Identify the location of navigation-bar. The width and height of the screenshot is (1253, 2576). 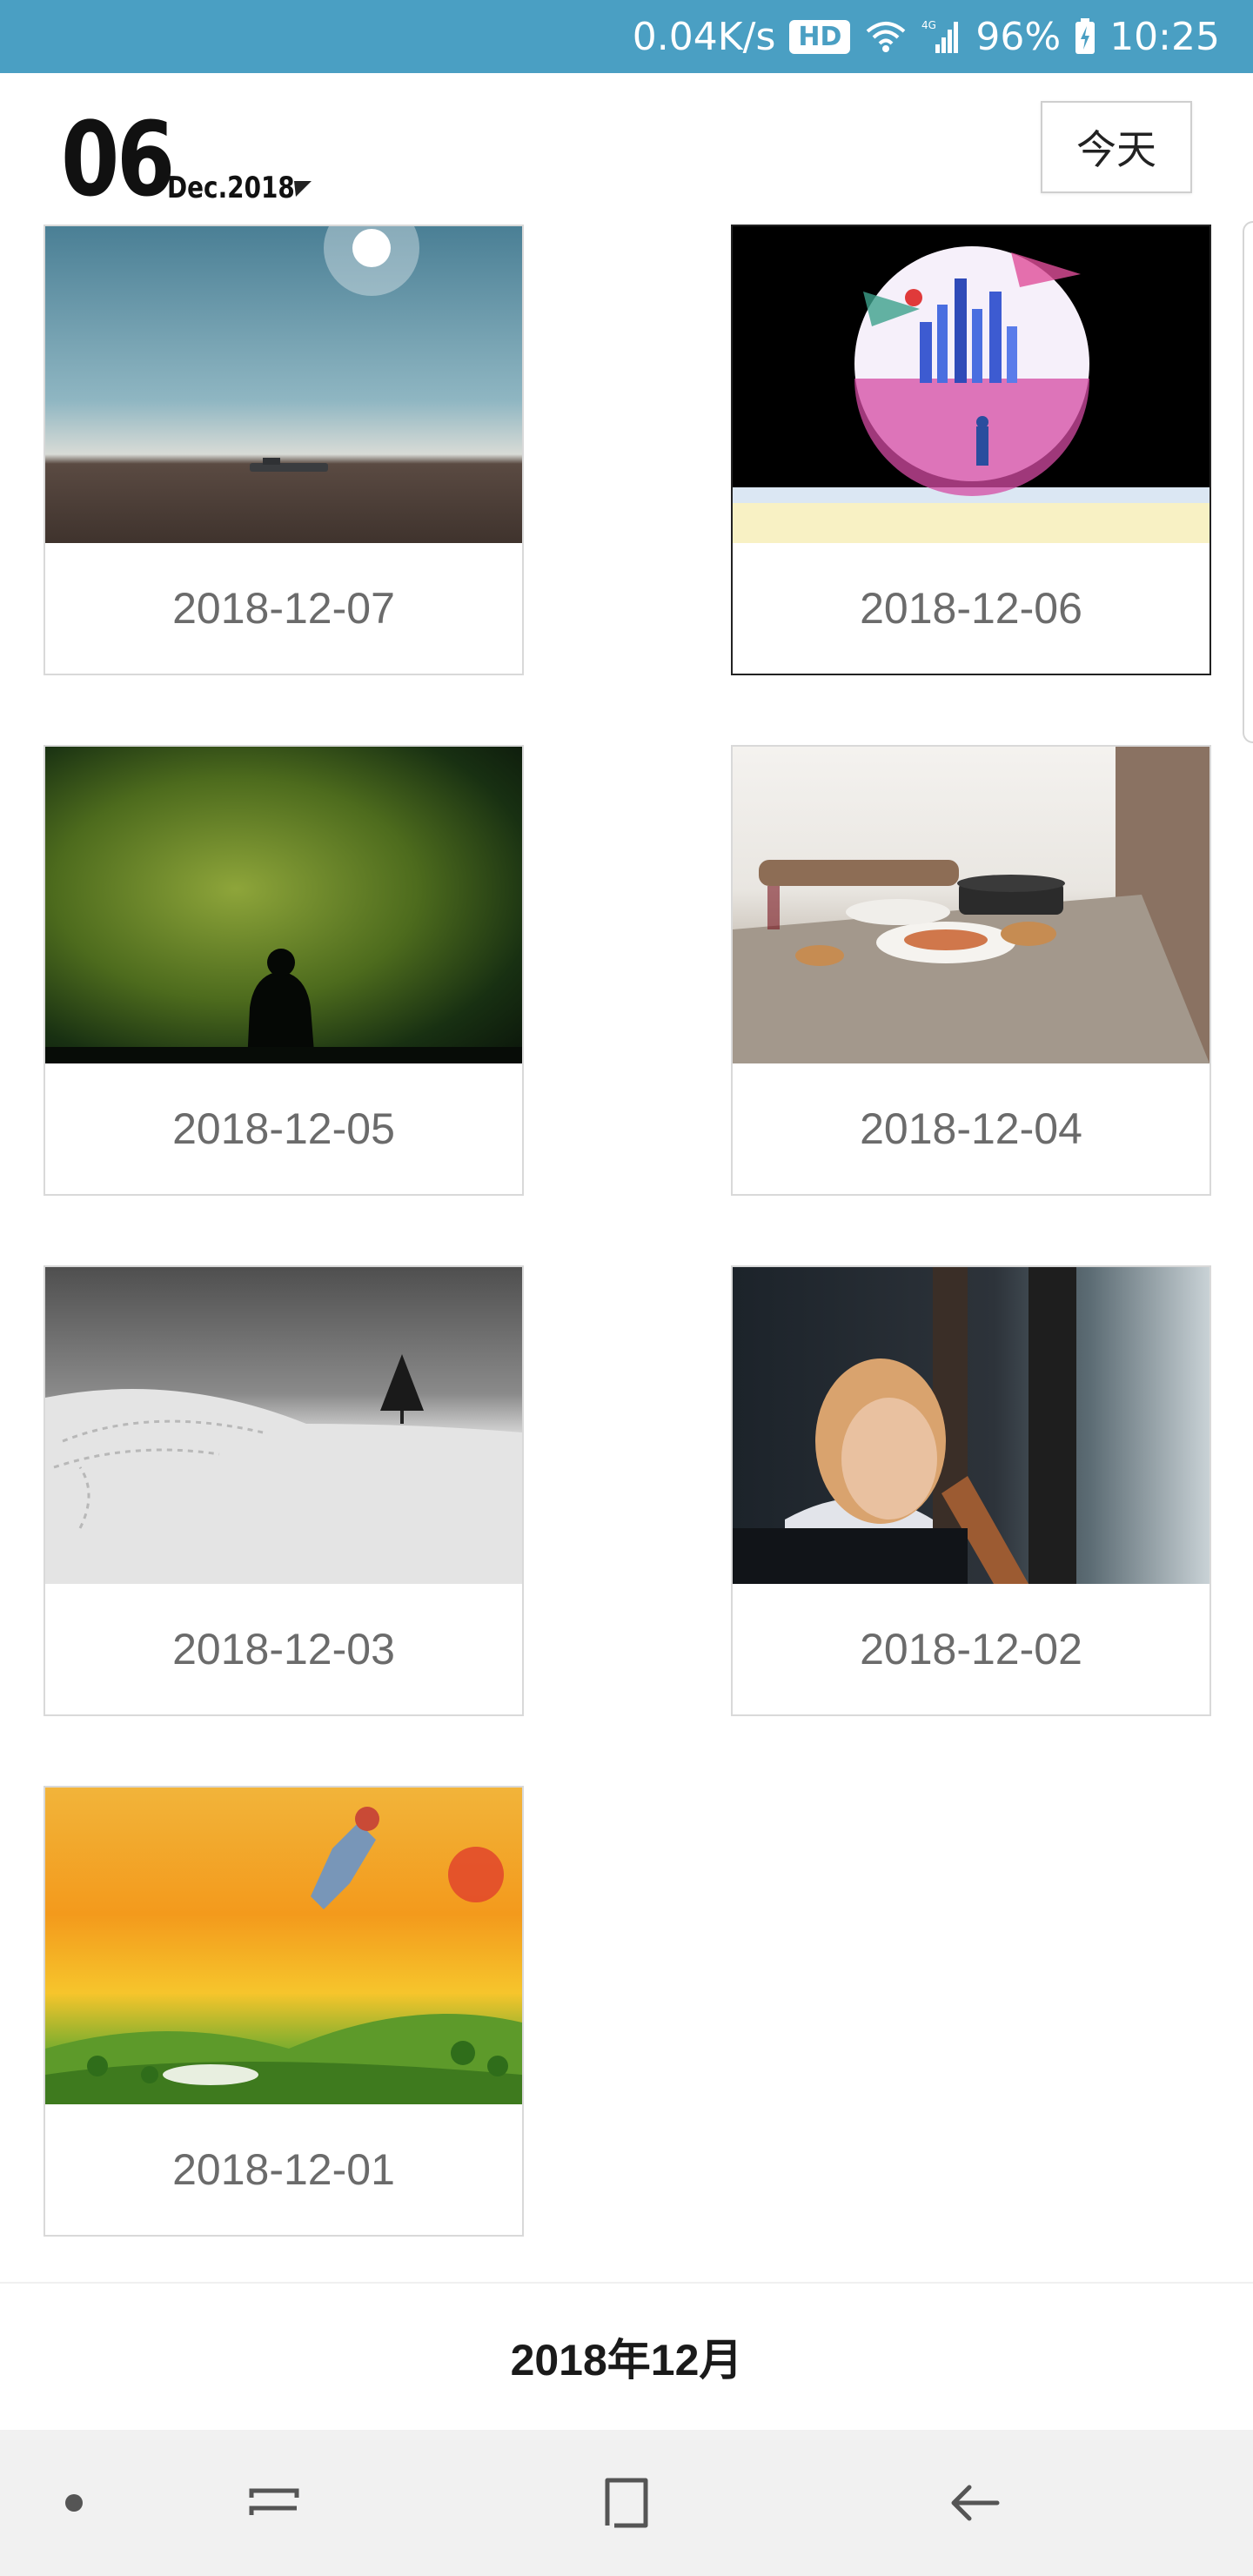
(626, 2503).